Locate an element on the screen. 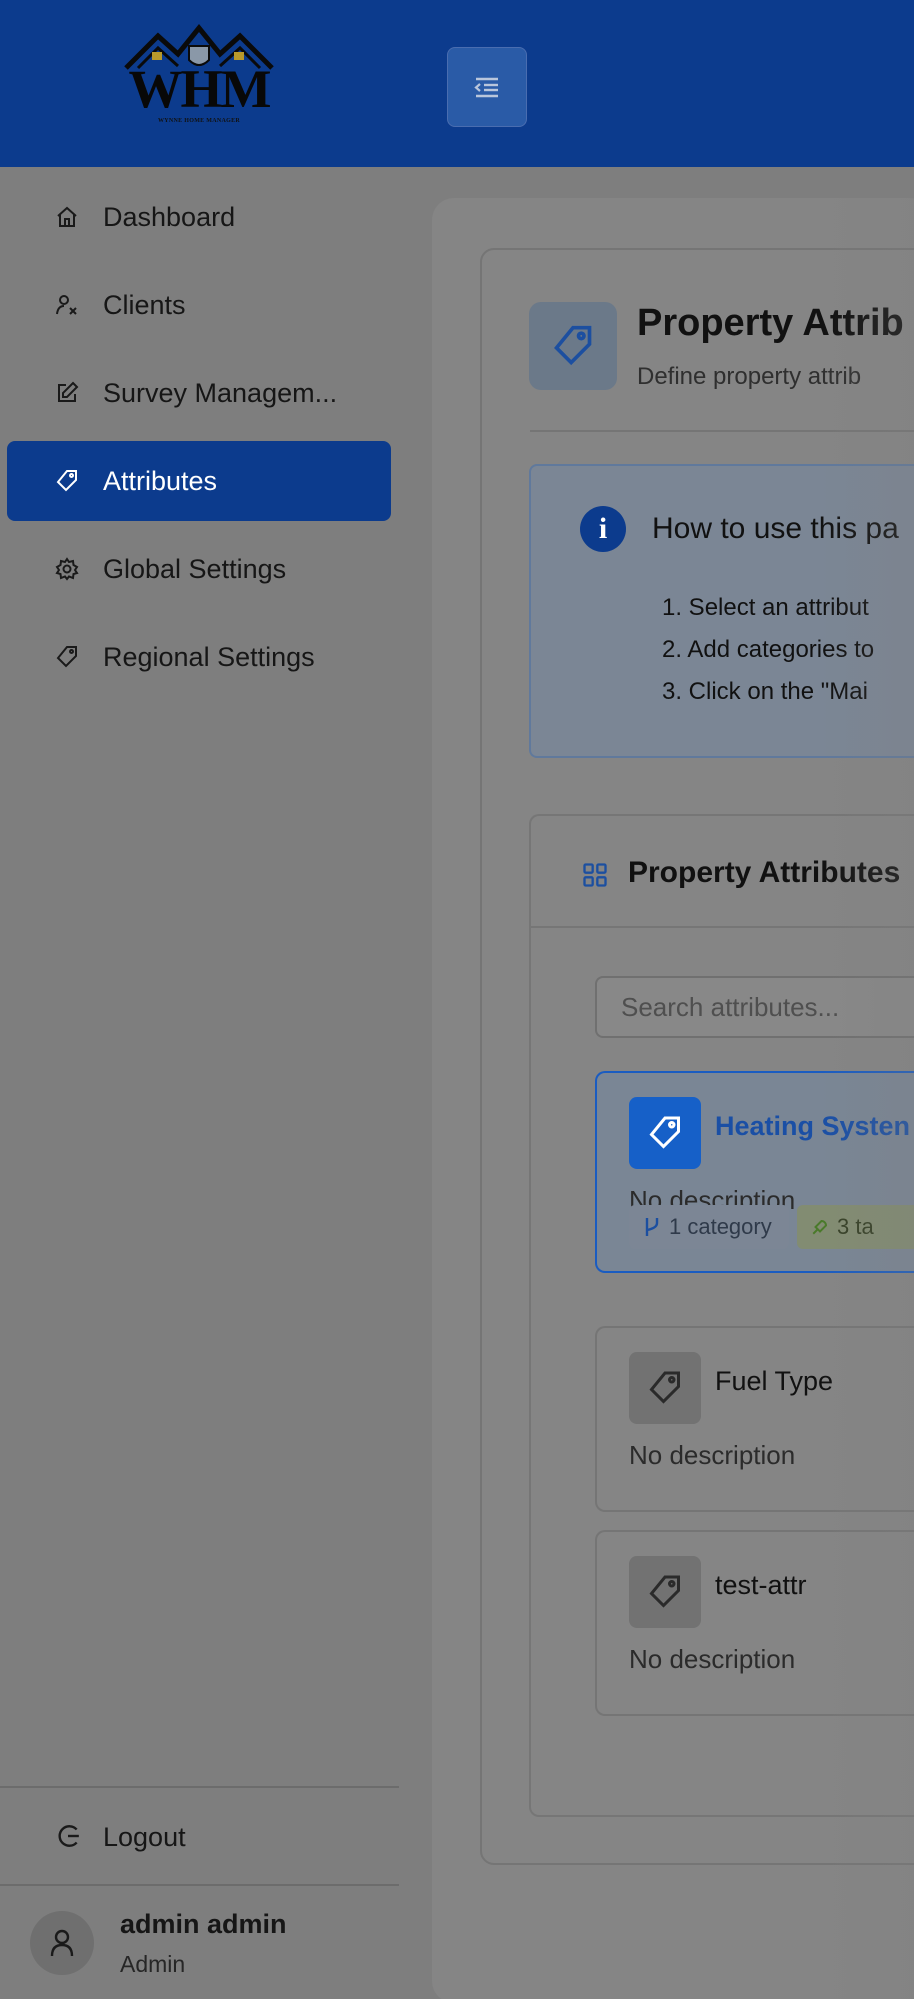 This screenshot has width=914, height=1999. gear-icon is located at coordinates (67, 569).